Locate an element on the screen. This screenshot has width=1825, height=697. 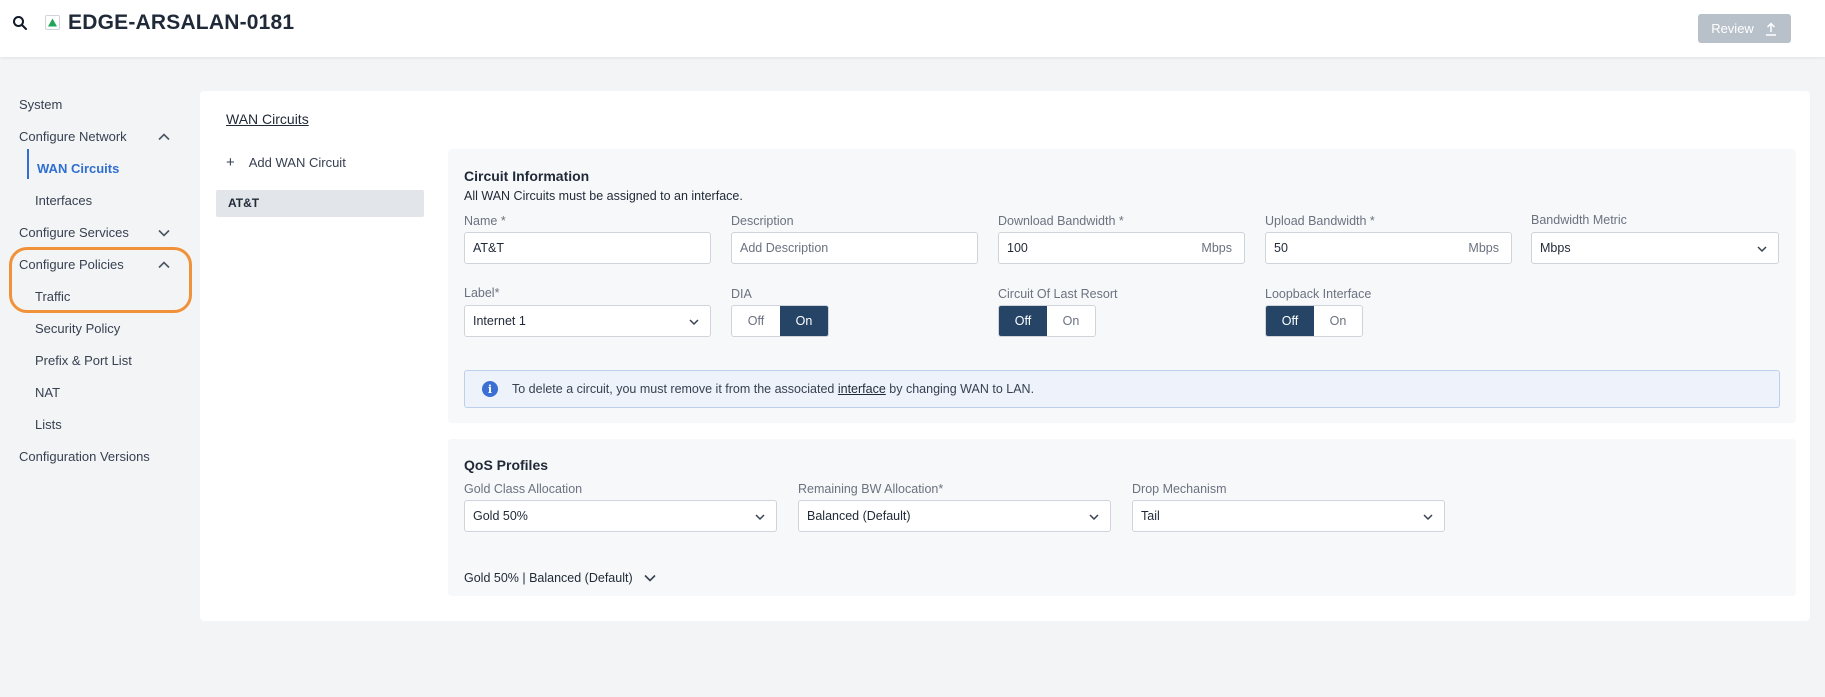
bandwidth-metric-select: Mbps is located at coordinates (1655, 248).